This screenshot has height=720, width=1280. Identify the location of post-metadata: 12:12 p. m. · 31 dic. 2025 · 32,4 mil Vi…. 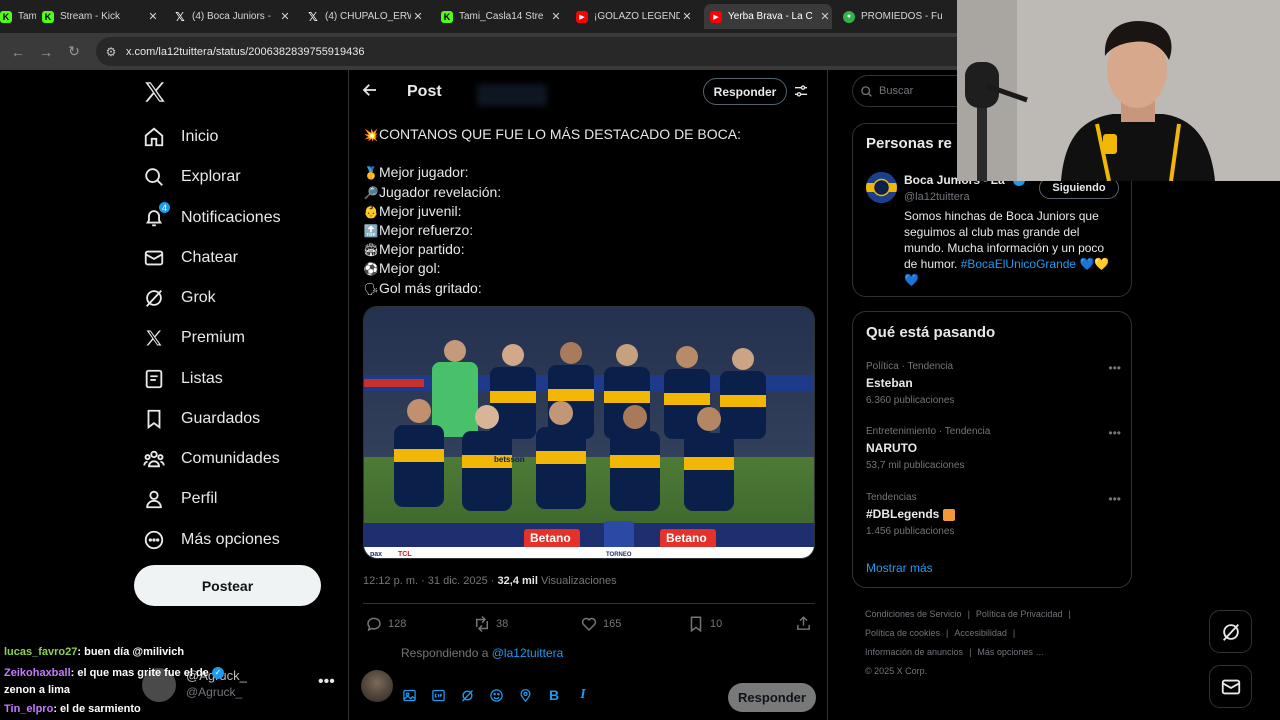
(490, 581).